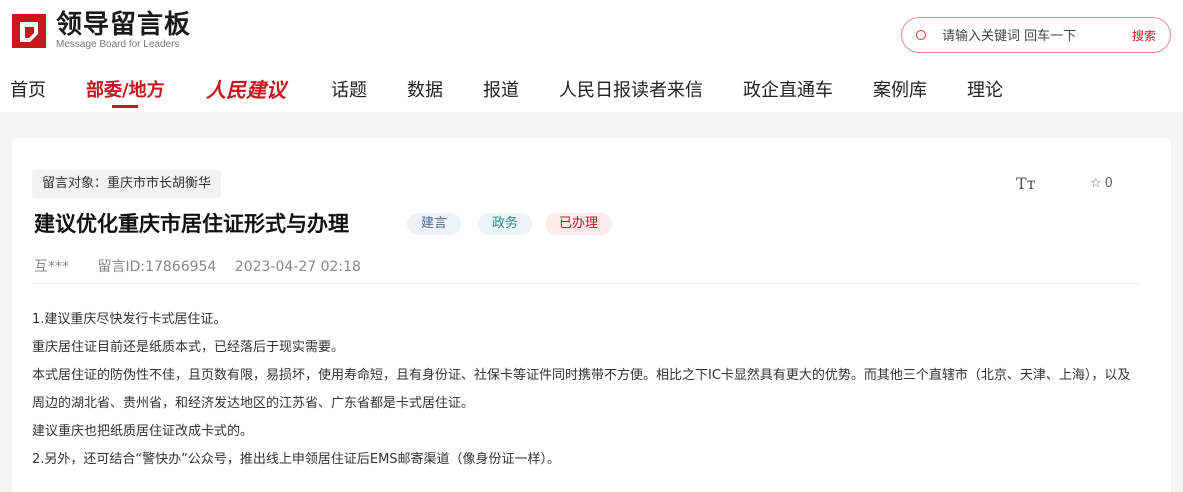 Image resolution: width=1183 pixels, height=492 pixels. What do you see at coordinates (188, 347) in the screenshot?
I see `body-paragraph: 重庆居住证目前还是纸质本式，已经落后于现实需要。` at bounding box center [188, 347].